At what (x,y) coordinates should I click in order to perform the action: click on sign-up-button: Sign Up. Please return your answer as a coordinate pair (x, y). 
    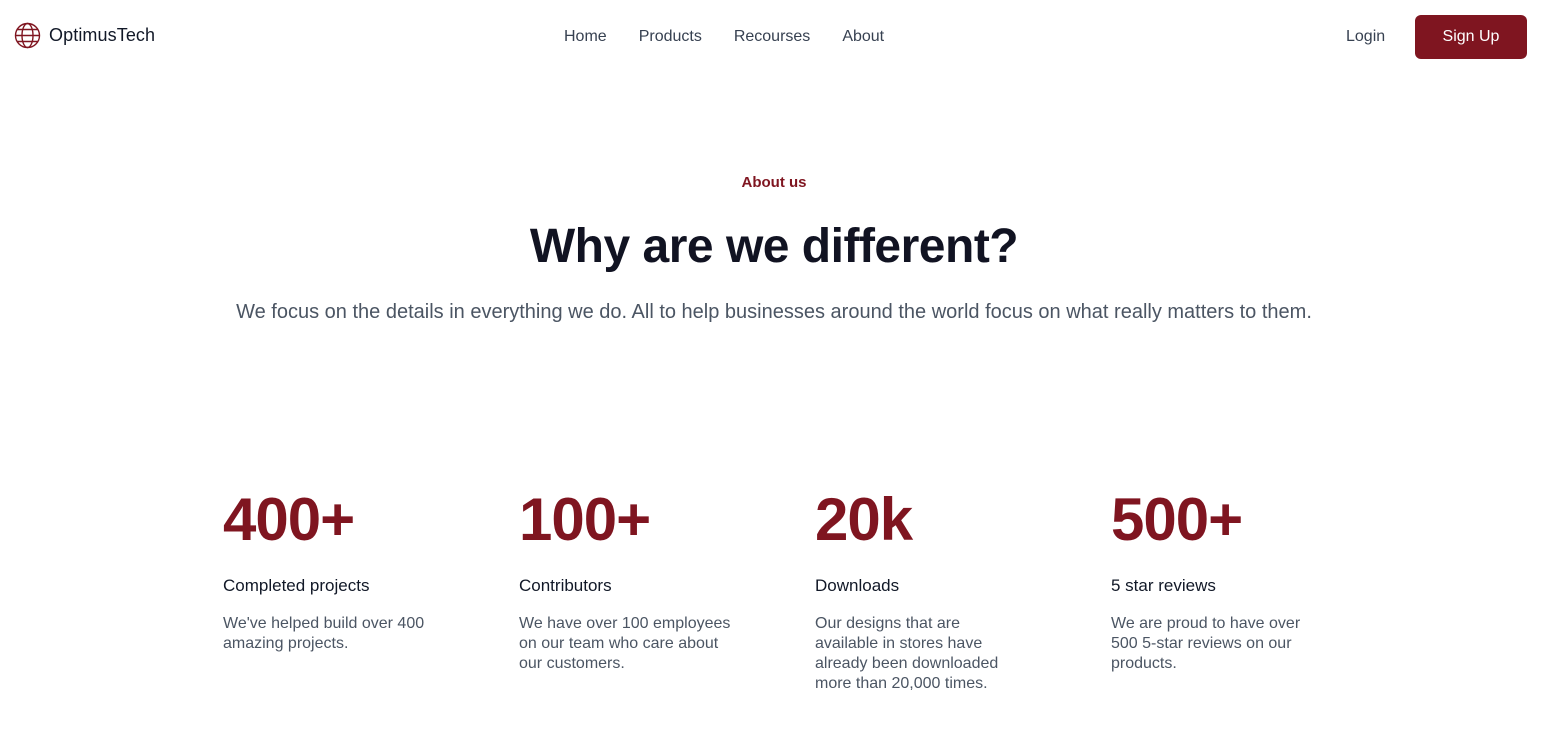
    Looking at the image, I should click on (1471, 37).